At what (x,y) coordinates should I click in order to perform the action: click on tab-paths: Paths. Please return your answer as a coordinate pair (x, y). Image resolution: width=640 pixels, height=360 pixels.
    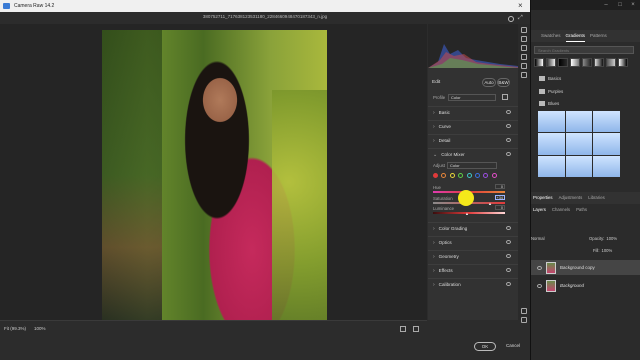
    Looking at the image, I should click on (581, 209).